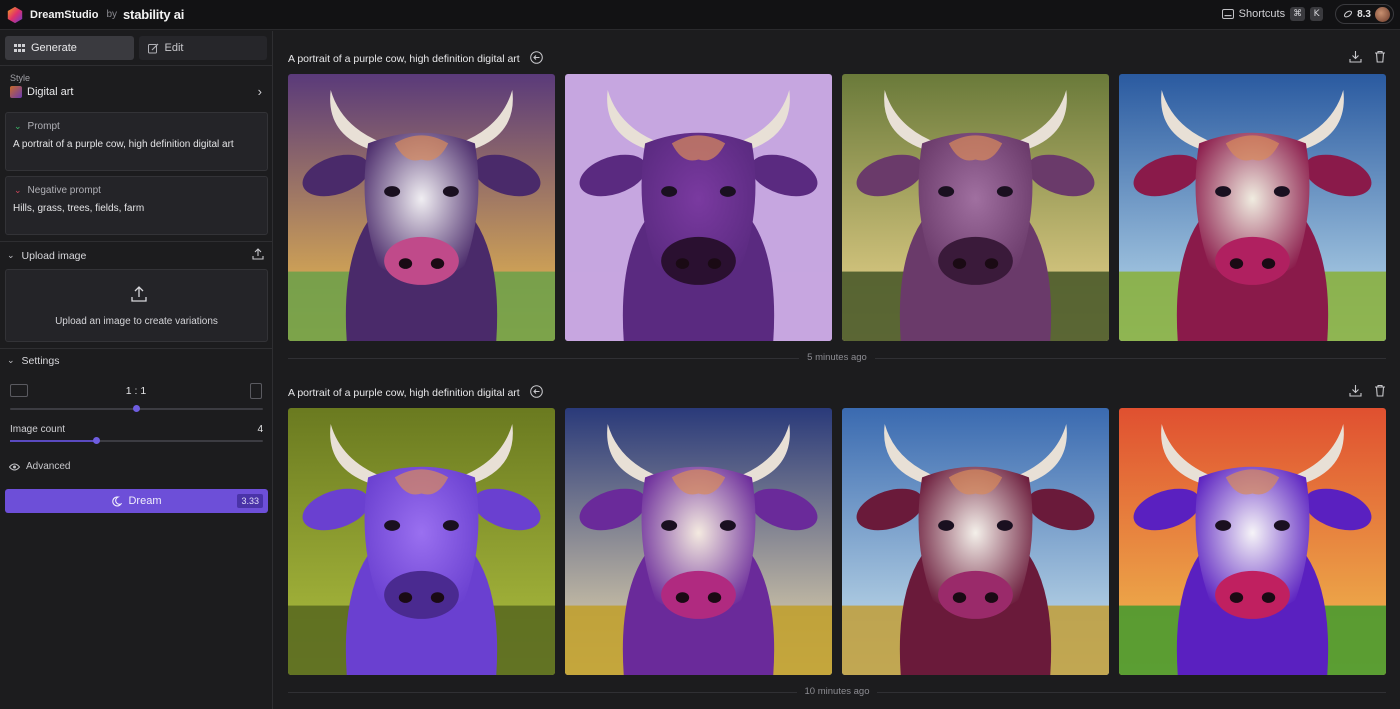 Image resolution: width=1400 pixels, height=709 pixels. I want to click on upload-title: Upload image, so click(54, 255).